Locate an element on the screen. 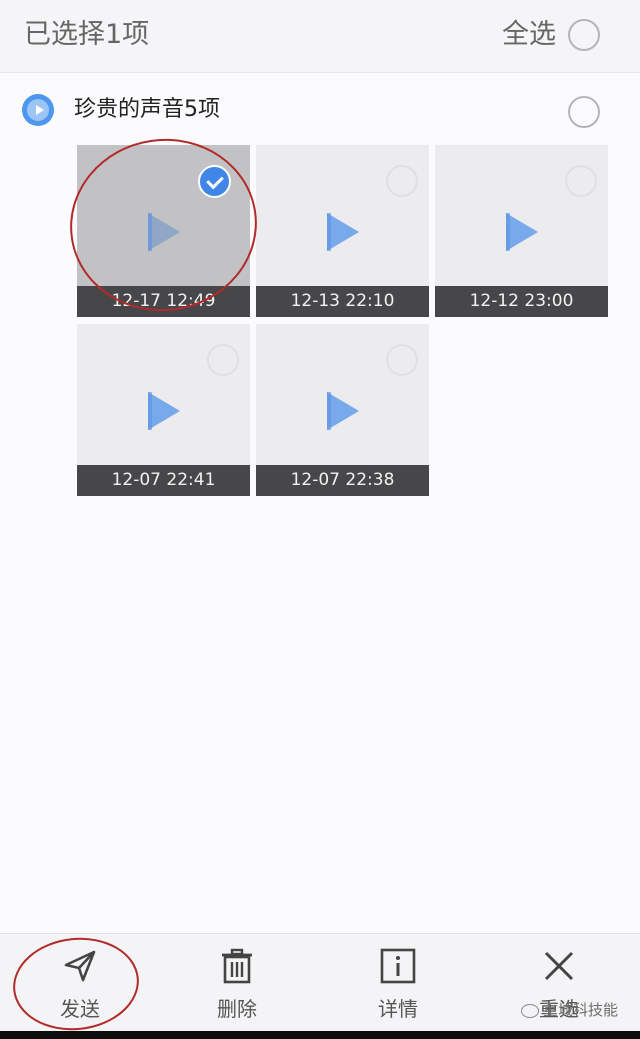 This screenshot has height=1039, width=640. recording-timestamp: 12-07 22:41 is located at coordinates (163, 480).